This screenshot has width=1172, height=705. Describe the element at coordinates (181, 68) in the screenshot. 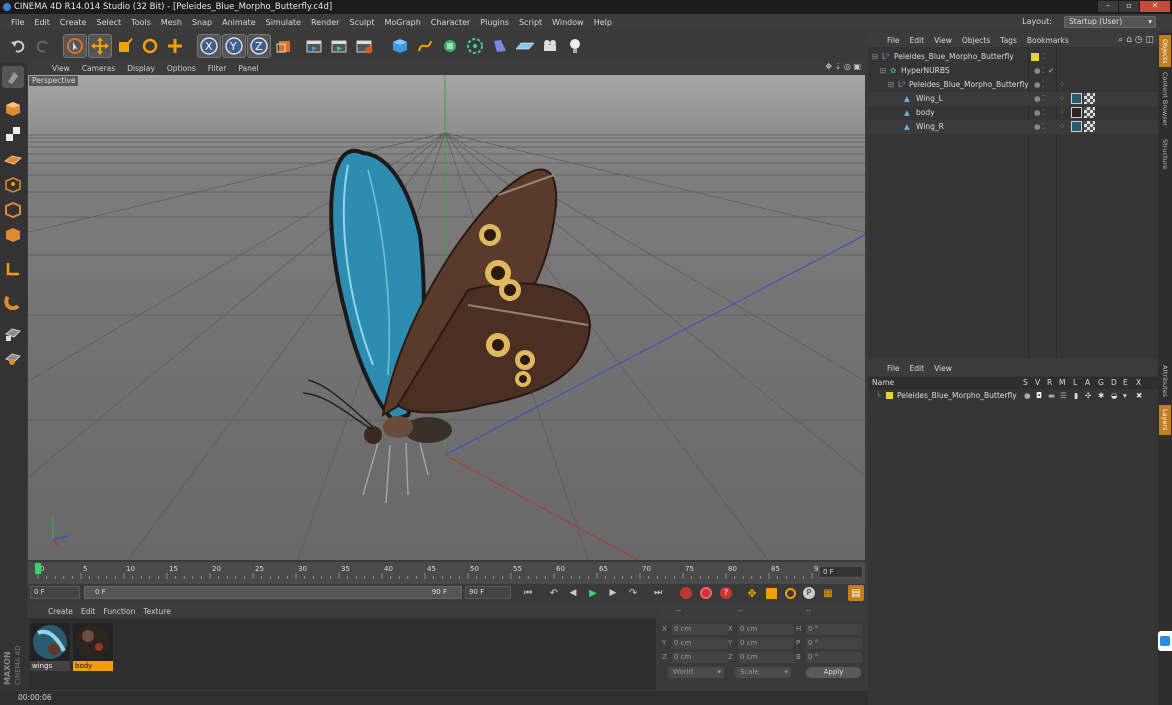

I see `viewport-menu-options: Options` at that location.